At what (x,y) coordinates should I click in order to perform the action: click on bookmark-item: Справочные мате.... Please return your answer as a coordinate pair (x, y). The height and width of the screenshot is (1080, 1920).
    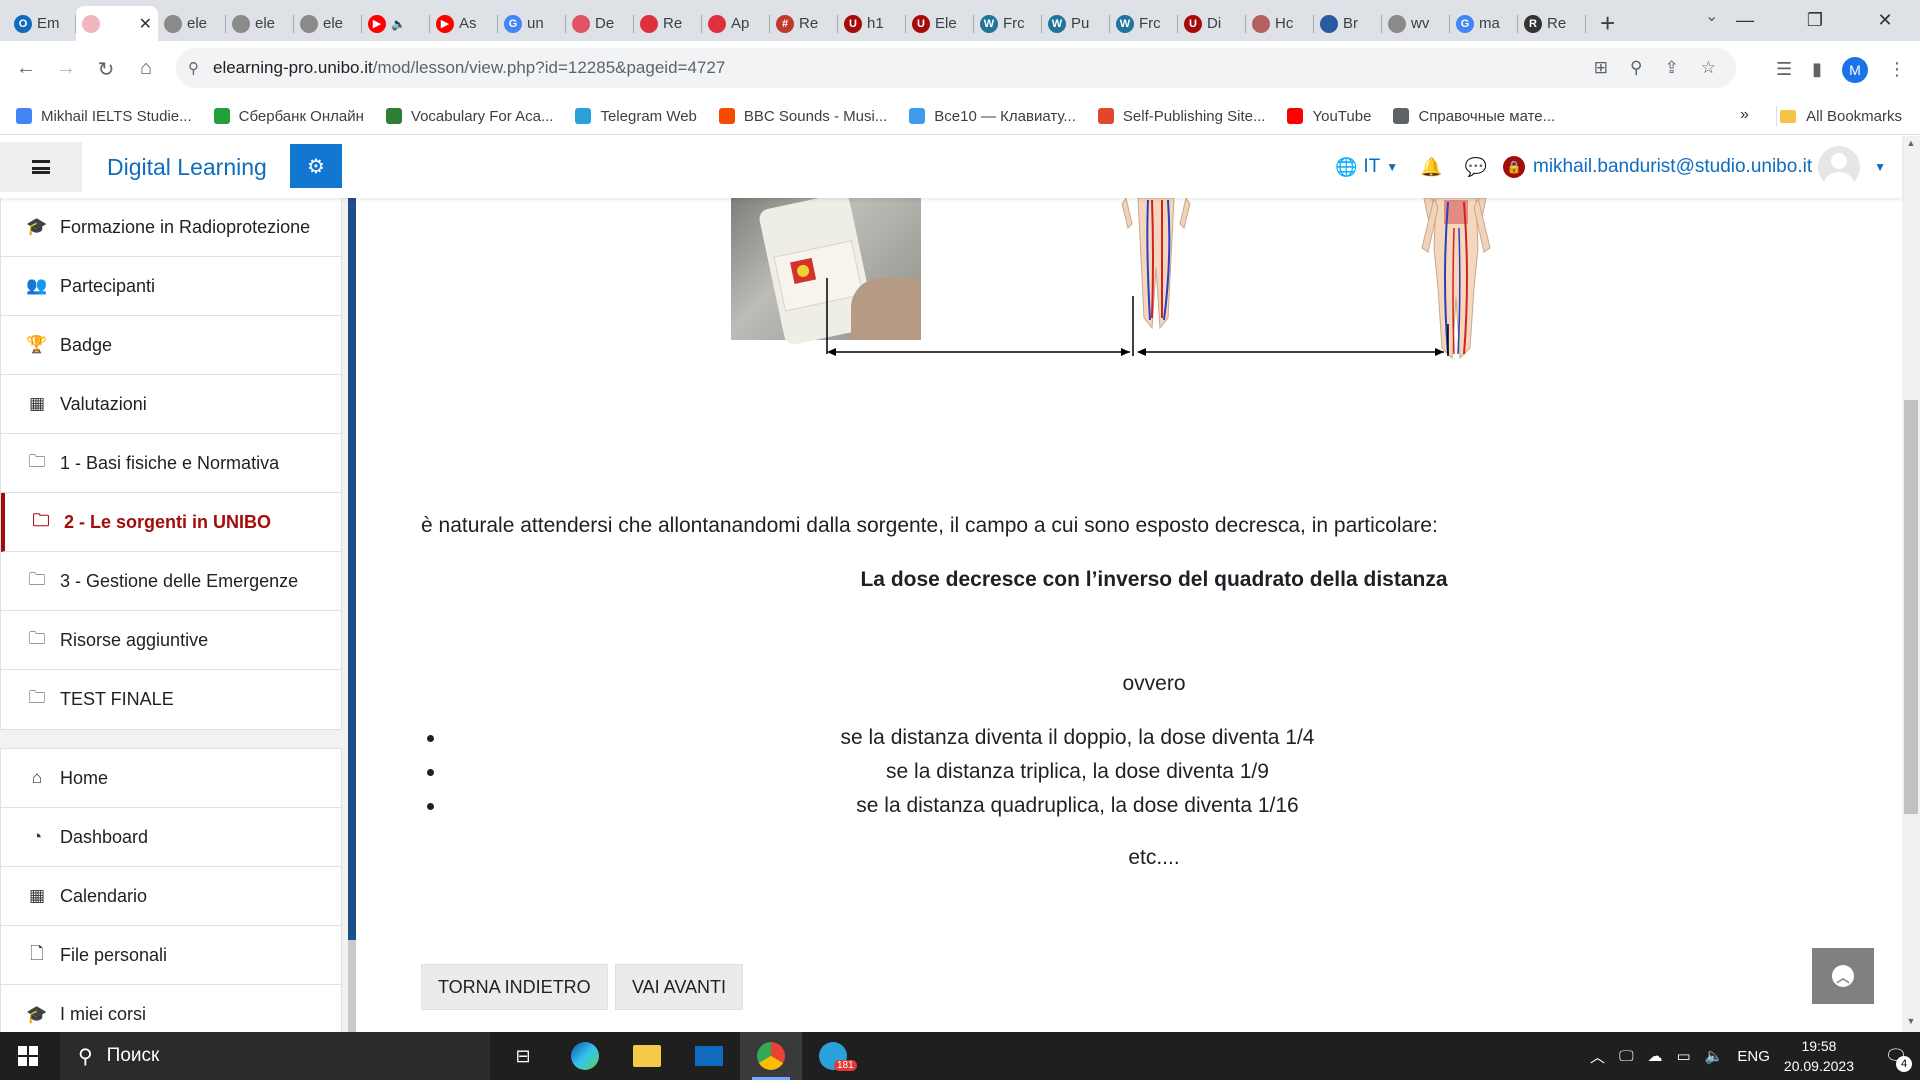
    Looking at the image, I should click on (1474, 116).